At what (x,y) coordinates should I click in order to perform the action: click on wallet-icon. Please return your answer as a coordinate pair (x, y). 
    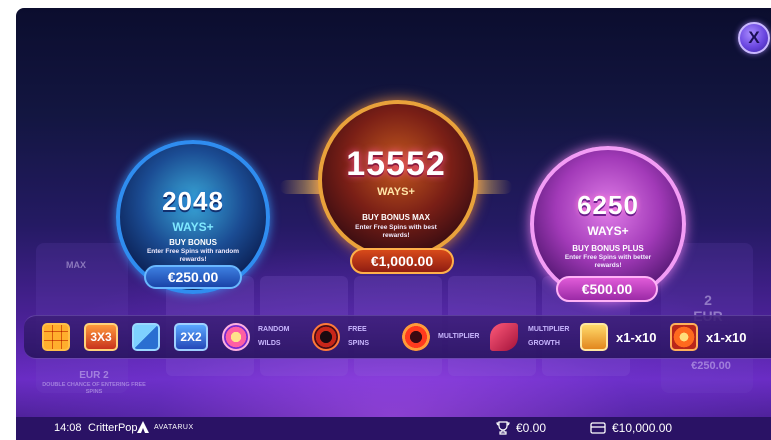
    Looking at the image, I should click on (598, 429).